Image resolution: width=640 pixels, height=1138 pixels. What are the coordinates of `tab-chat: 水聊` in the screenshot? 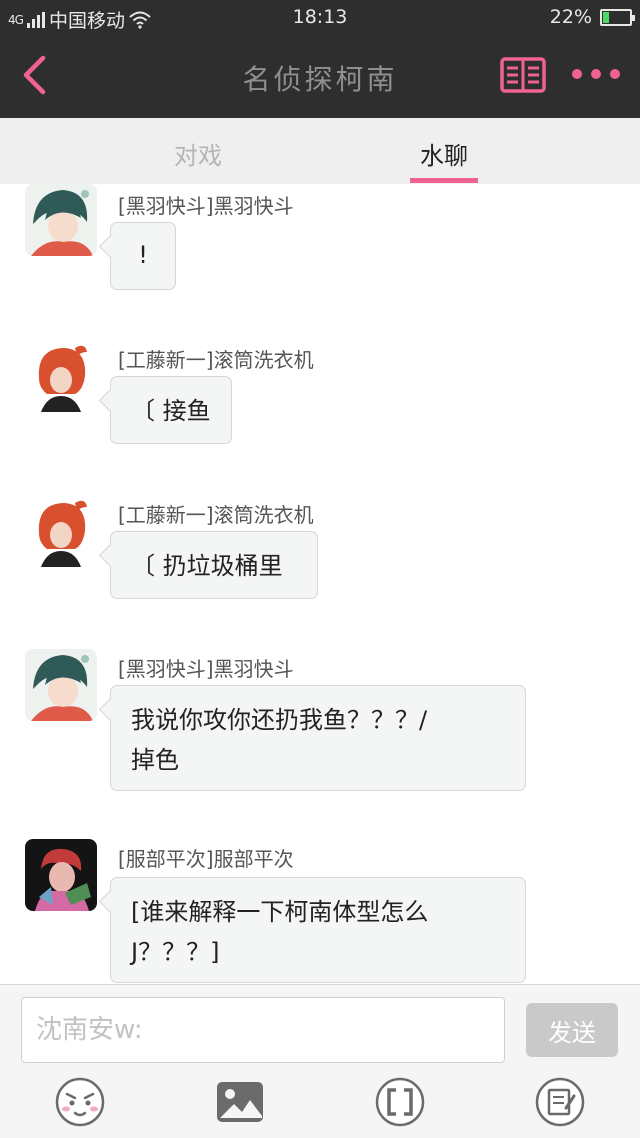 It's located at (444, 153).